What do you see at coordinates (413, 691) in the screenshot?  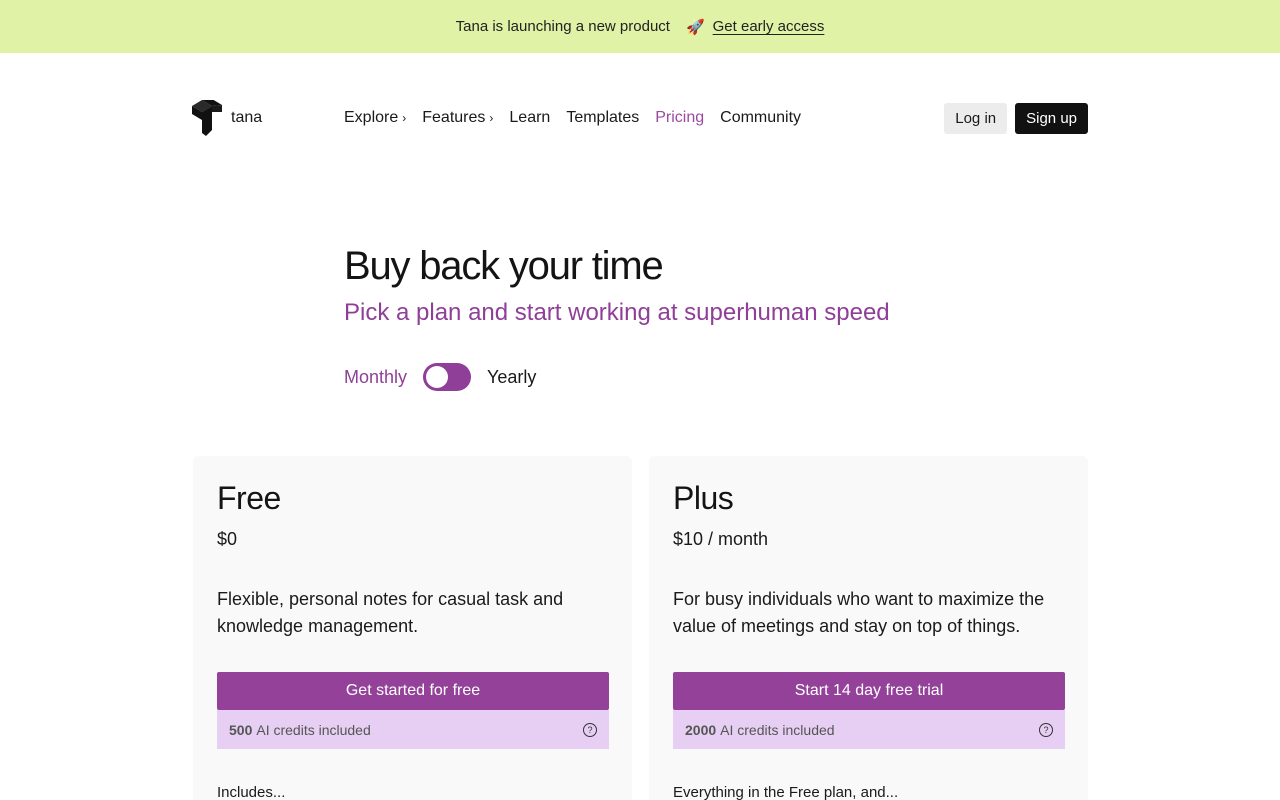 I see `get-started-free-button: Get started for free` at bounding box center [413, 691].